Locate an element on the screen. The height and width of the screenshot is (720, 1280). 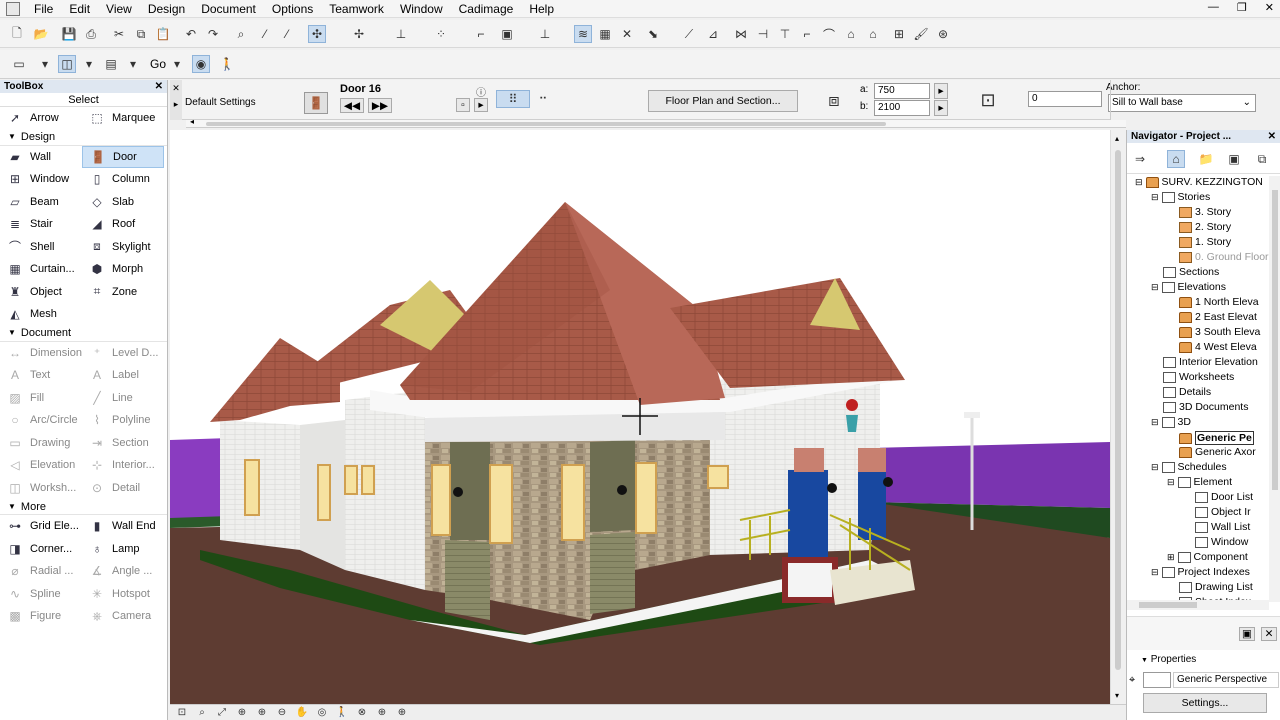
tree-item: 3. Story is located at coordinates (1199, 212).